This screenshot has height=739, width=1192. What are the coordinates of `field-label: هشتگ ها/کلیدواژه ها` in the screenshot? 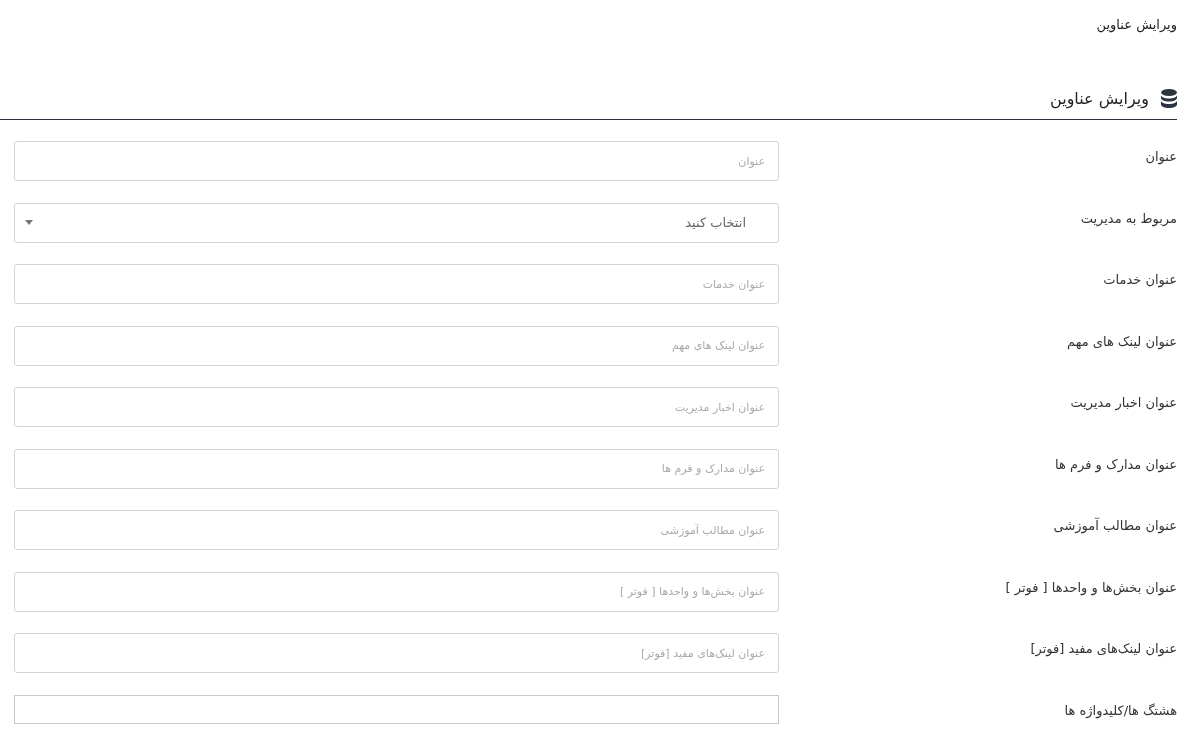 It's located at (1120, 710).